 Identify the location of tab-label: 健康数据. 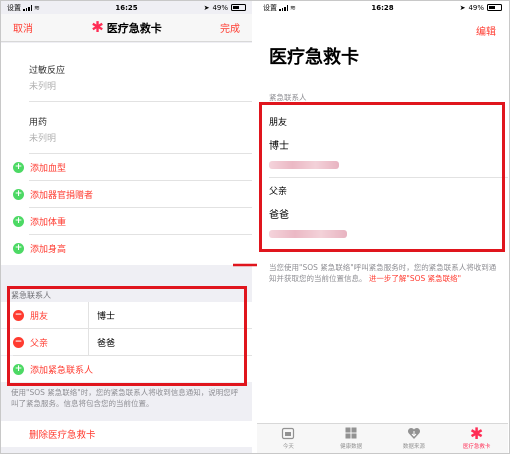
(351, 447).